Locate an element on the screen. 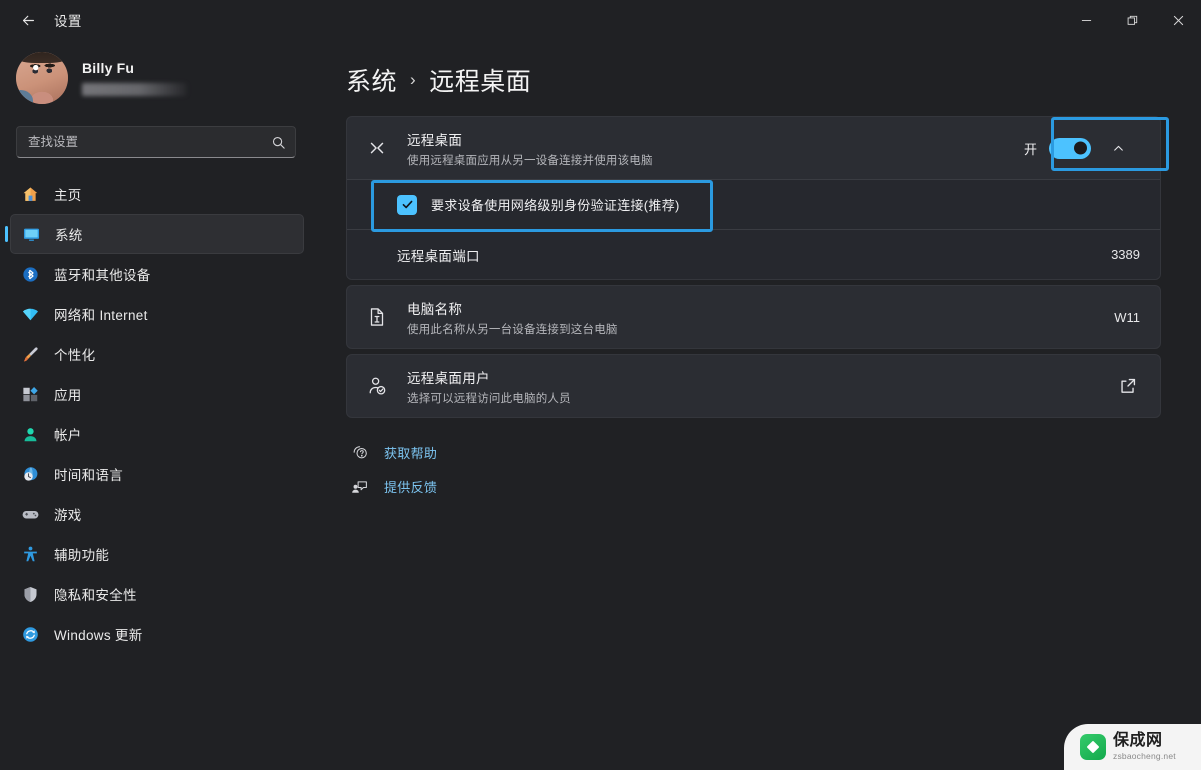  pc-name-subtitle: 使用此名称从另一台设备连接到这台电脑 is located at coordinates (512, 329).